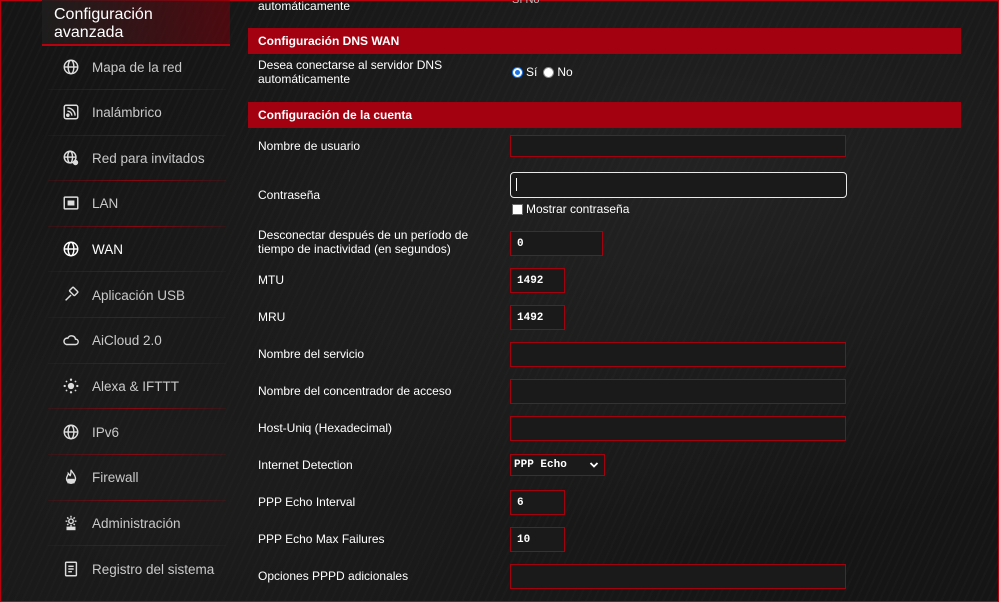 This screenshot has height=602, width=999. Describe the element at coordinates (71, 295) in the screenshot. I see `usb-icon` at that location.